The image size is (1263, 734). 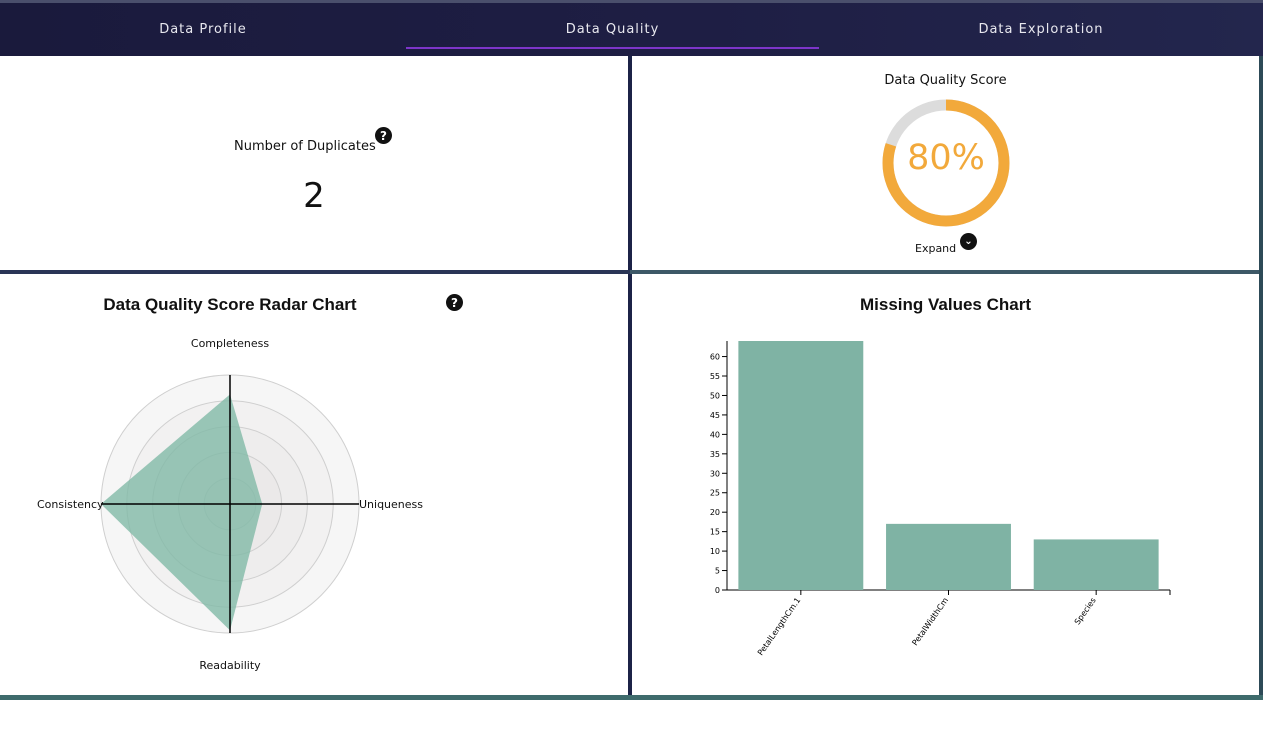 I want to click on y-tick-label: 35, so click(x=715, y=454).